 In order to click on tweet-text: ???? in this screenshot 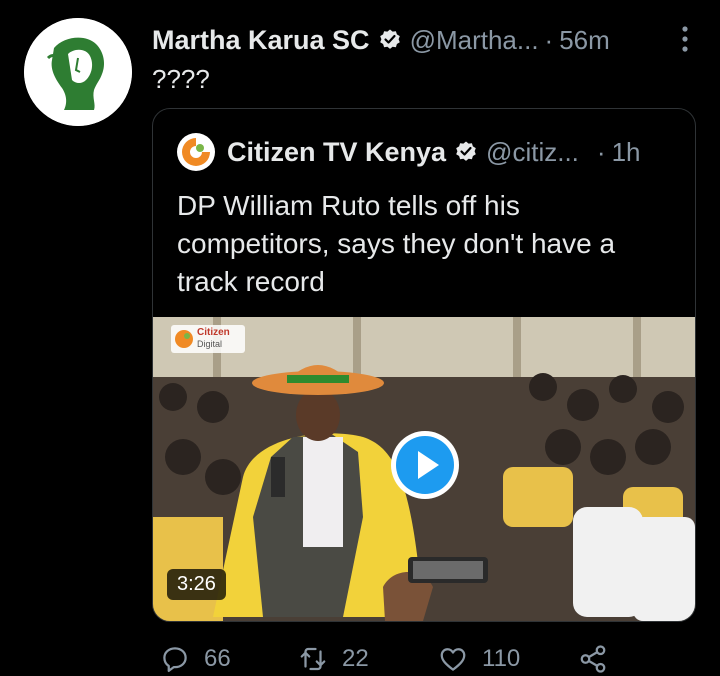, I will do `click(181, 79)`.